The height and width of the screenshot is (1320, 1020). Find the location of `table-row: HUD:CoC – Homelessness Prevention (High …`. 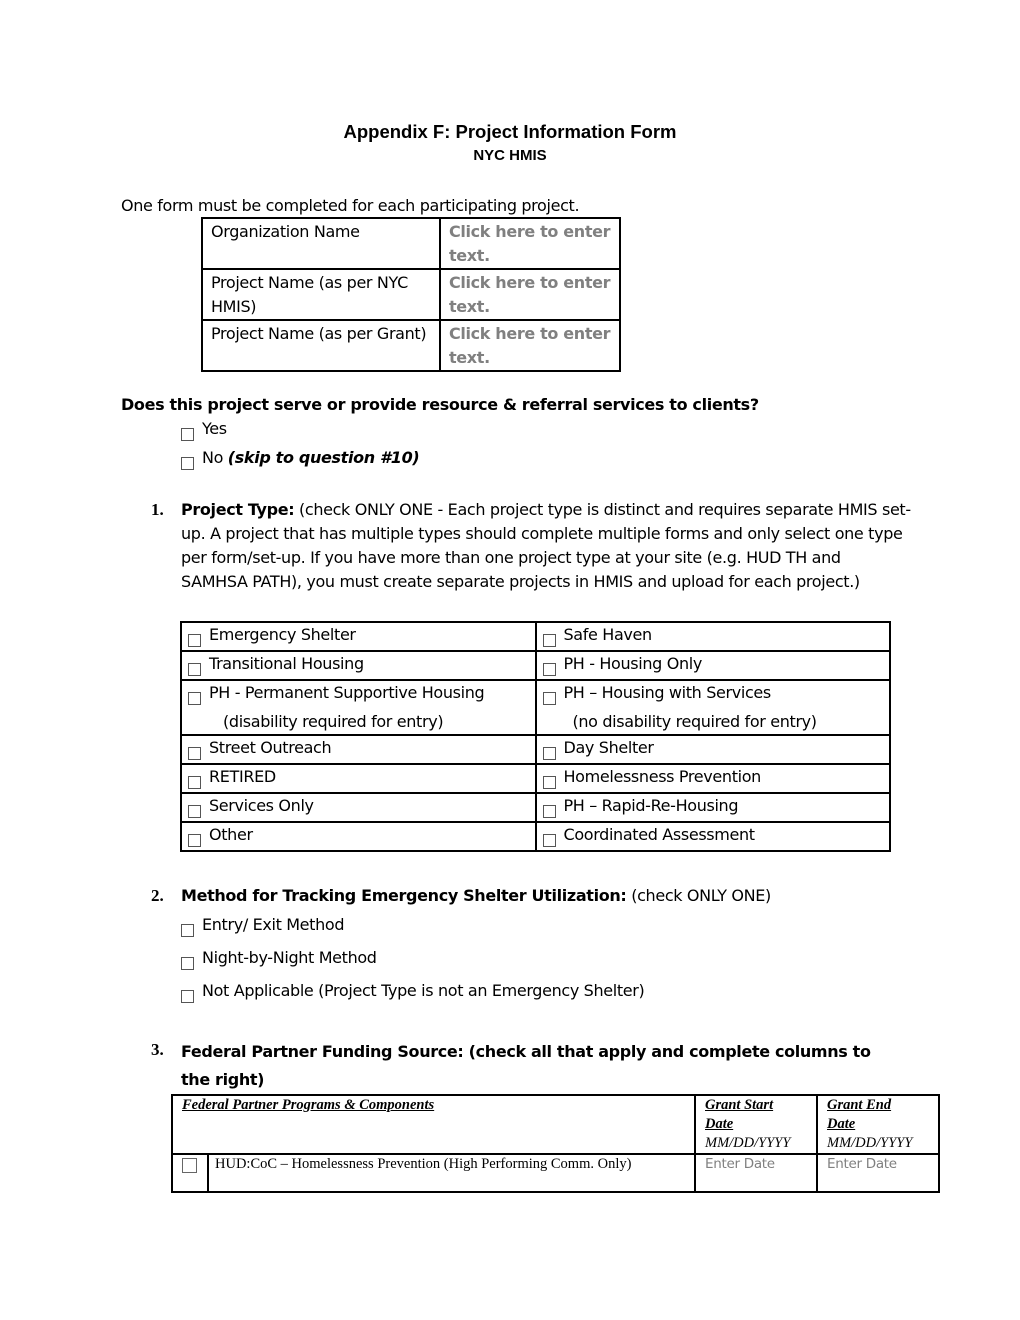

table-row: HUD:CoC – Homelessness Prevention (High … is located at coordinates (555, 1173).